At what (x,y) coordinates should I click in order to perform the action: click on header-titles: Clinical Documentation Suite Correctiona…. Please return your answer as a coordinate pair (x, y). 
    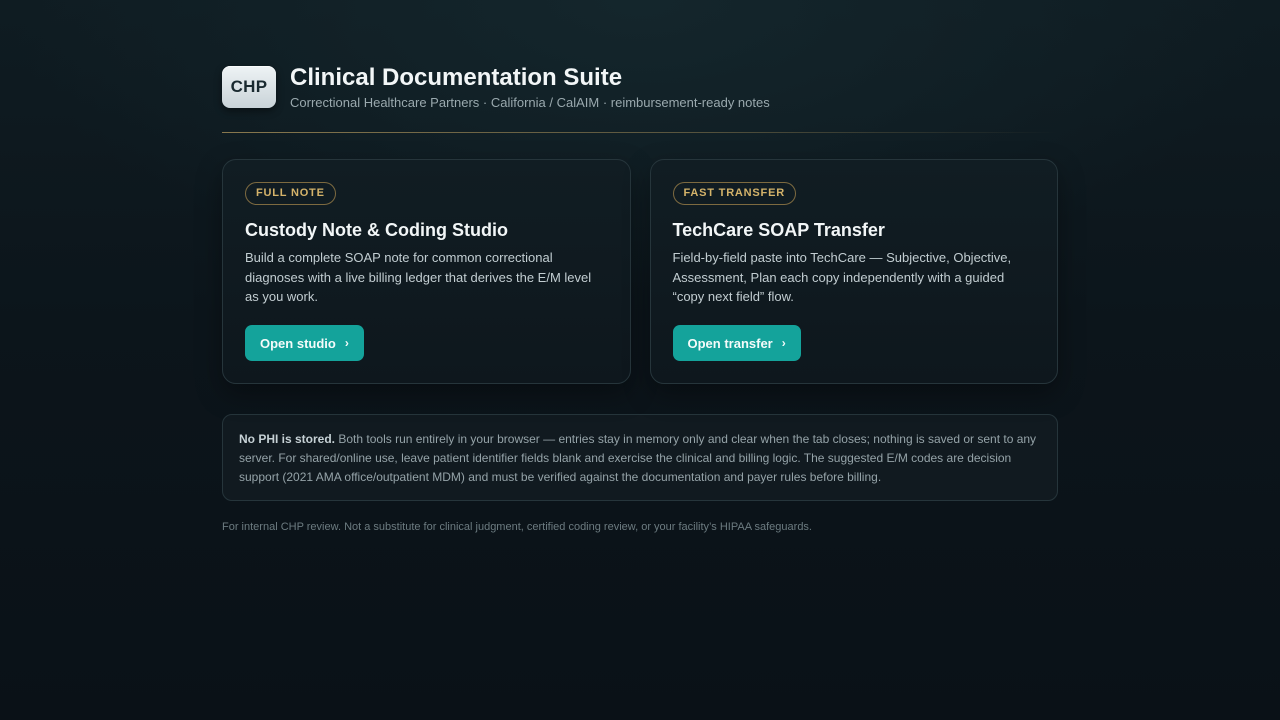
    Looking at the image, I should click on (530, 88).